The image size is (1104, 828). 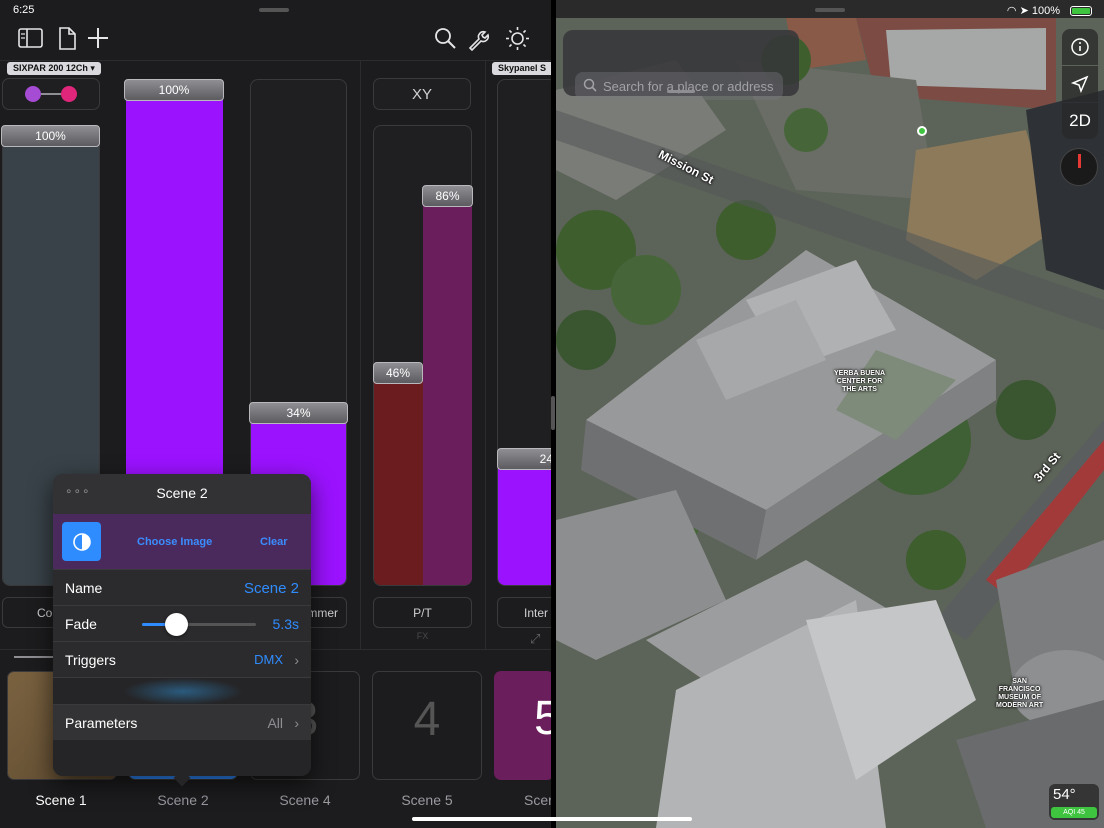 I want to click on fader-pan-fill, so click(x=398, y=478).